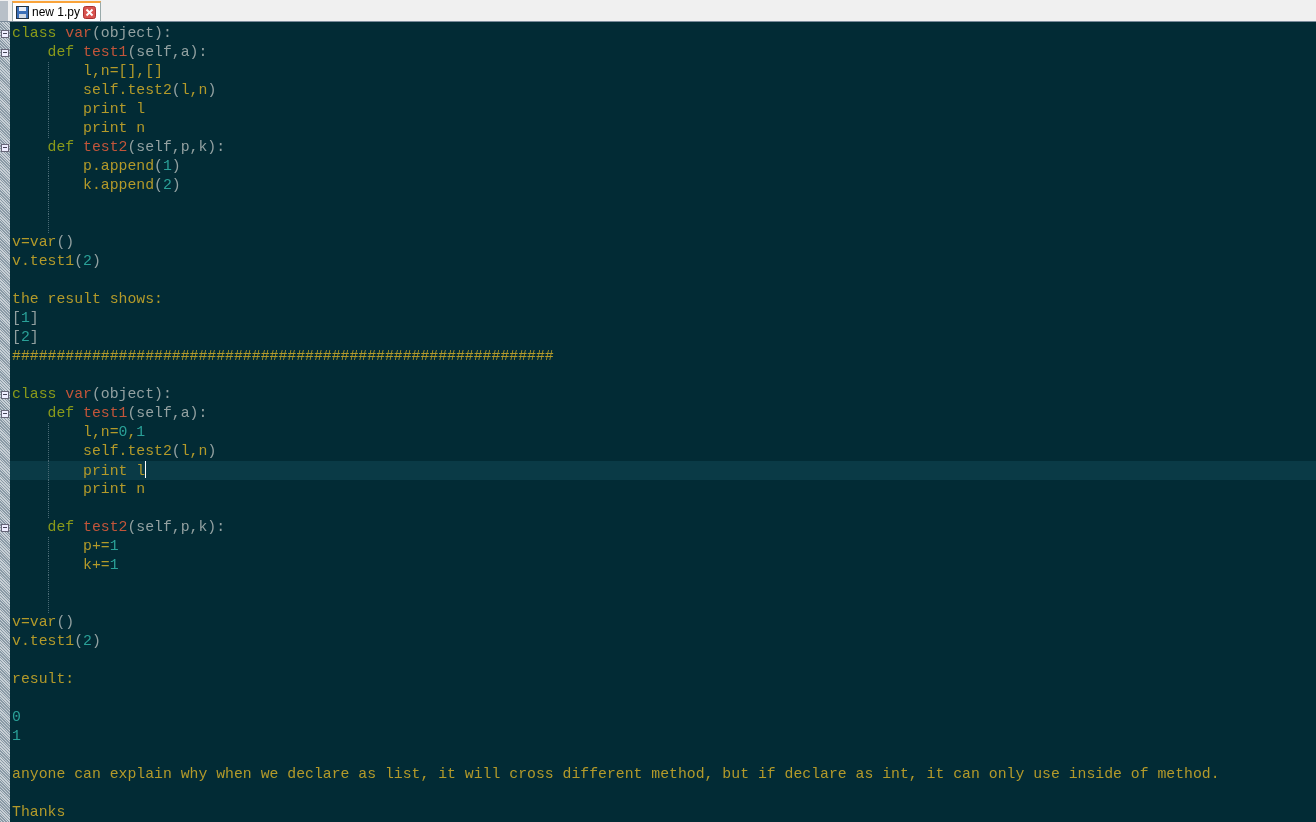  What do you see at coordinates (100, 565) in the screenshot?
I see `code-line: k+=1` at bounding box center [100, 565].